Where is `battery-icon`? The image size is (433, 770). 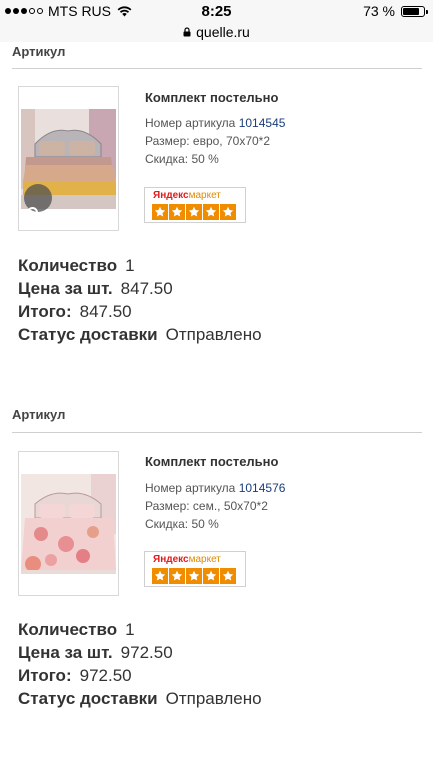 battery-icon is located at coordinates (414, 11).